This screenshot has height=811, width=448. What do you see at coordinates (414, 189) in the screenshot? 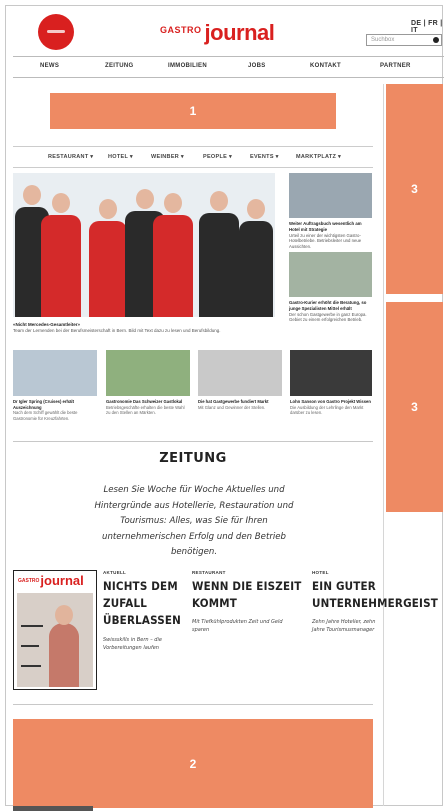
I see `ad-slot-sidebar-top: 3` at bounding box center [414, 189].